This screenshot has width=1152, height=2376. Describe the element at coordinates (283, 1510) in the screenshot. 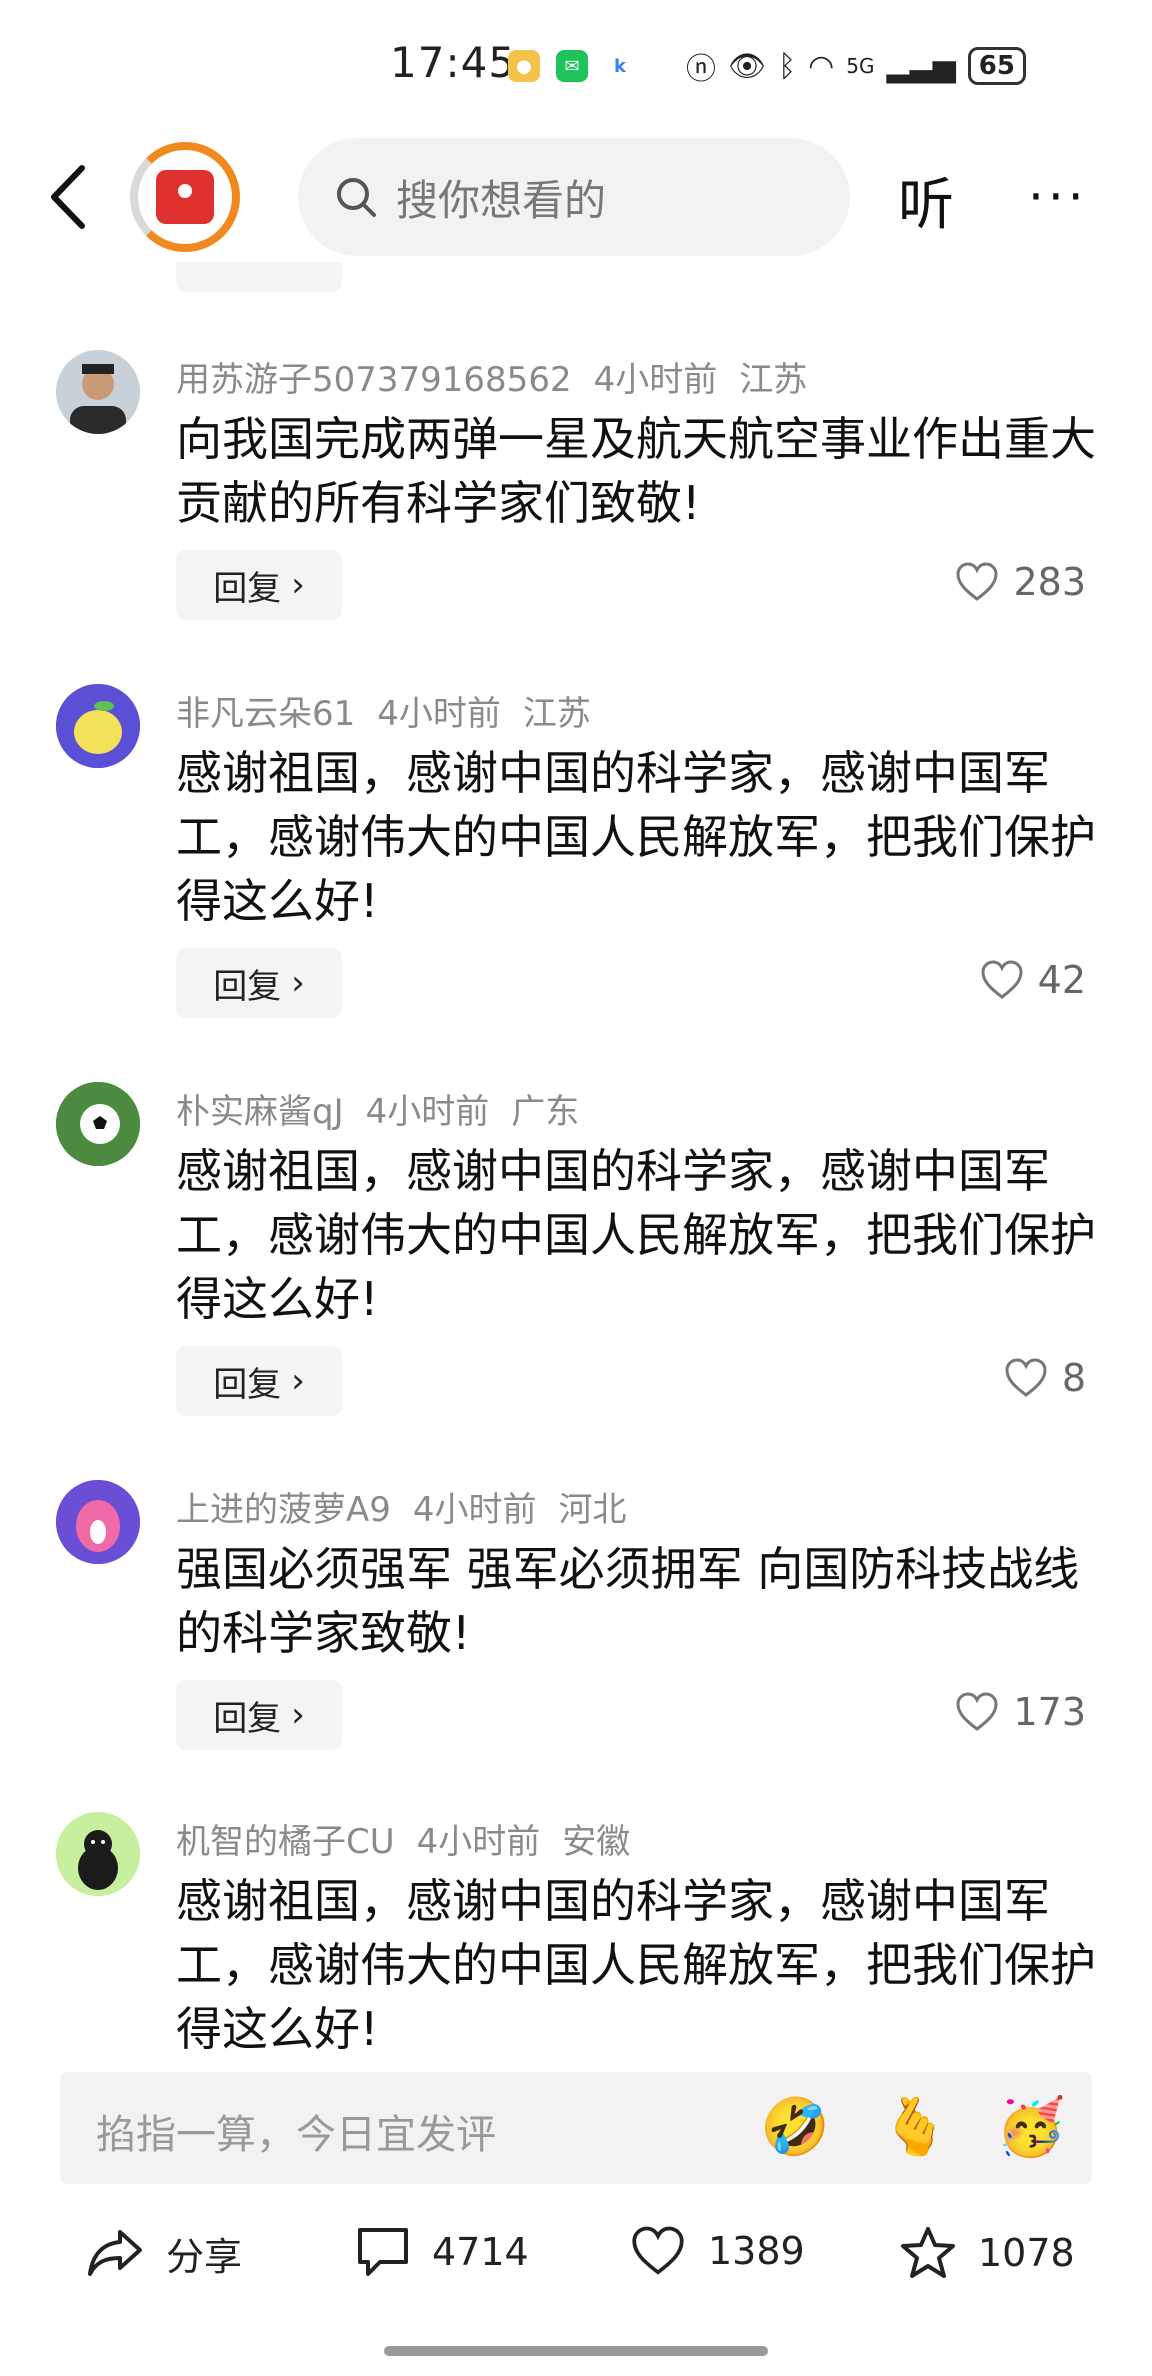

I see `comment-username: 上进的菠萝A9` at that location.